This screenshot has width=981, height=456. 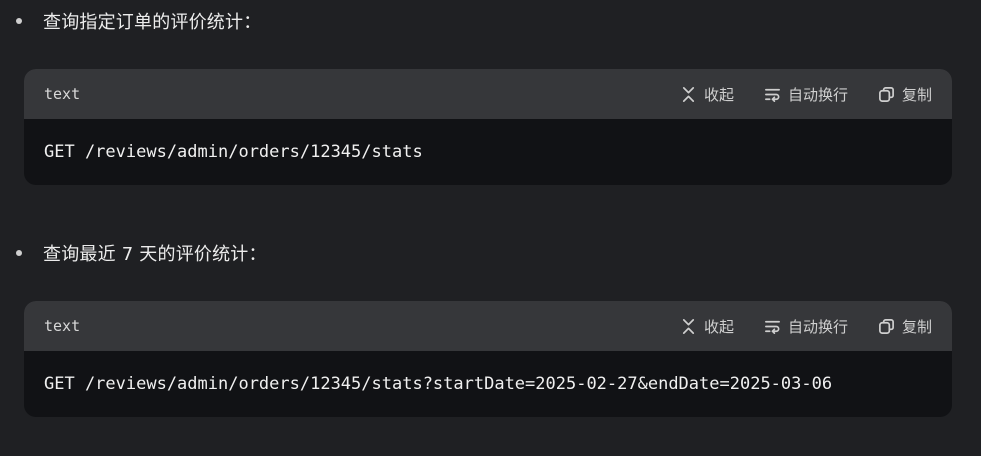 I want to click on list-item-text: 查询指定订单的评价统计：, so click(x=152, y=22).